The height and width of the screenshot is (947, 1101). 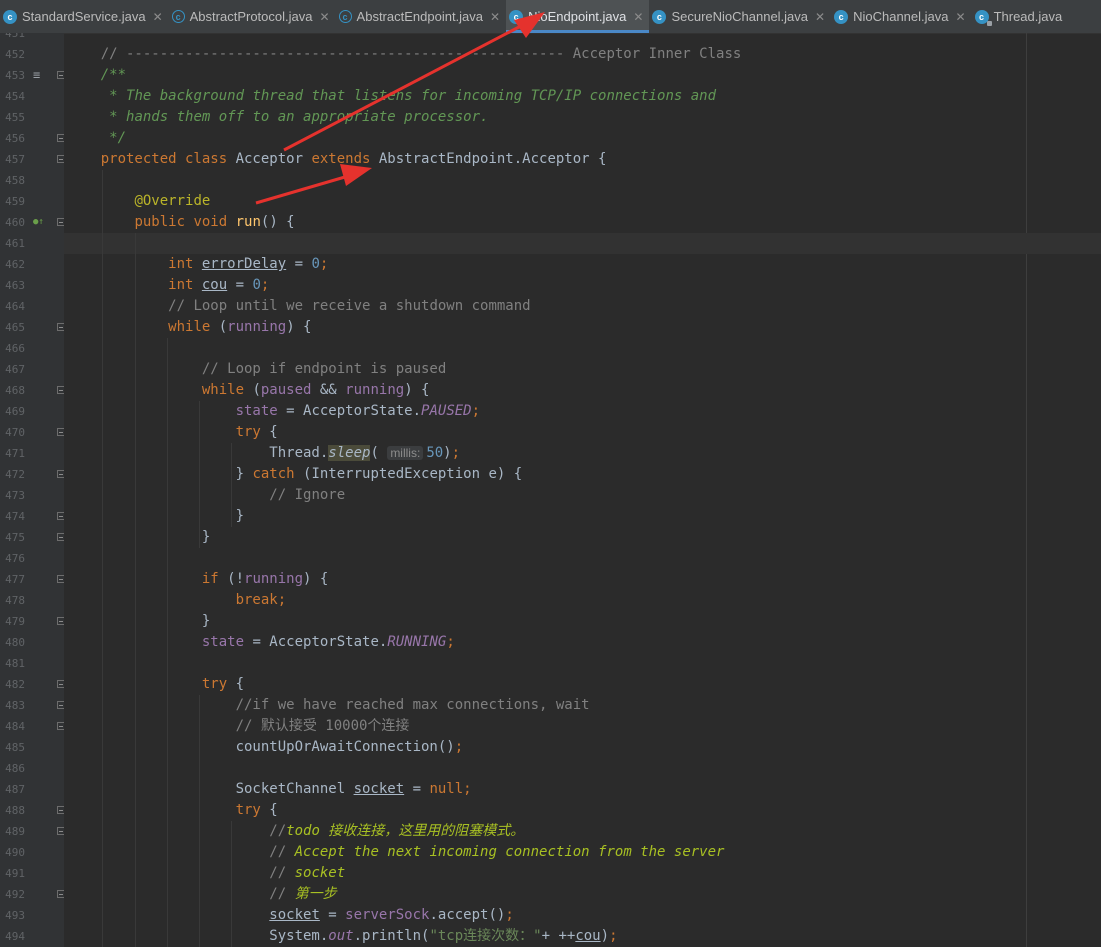 What do you see at coordinates (582, 390) in the screenshot?
I see `code-line: while (paused && running) {` at bounding box center [582, 390].